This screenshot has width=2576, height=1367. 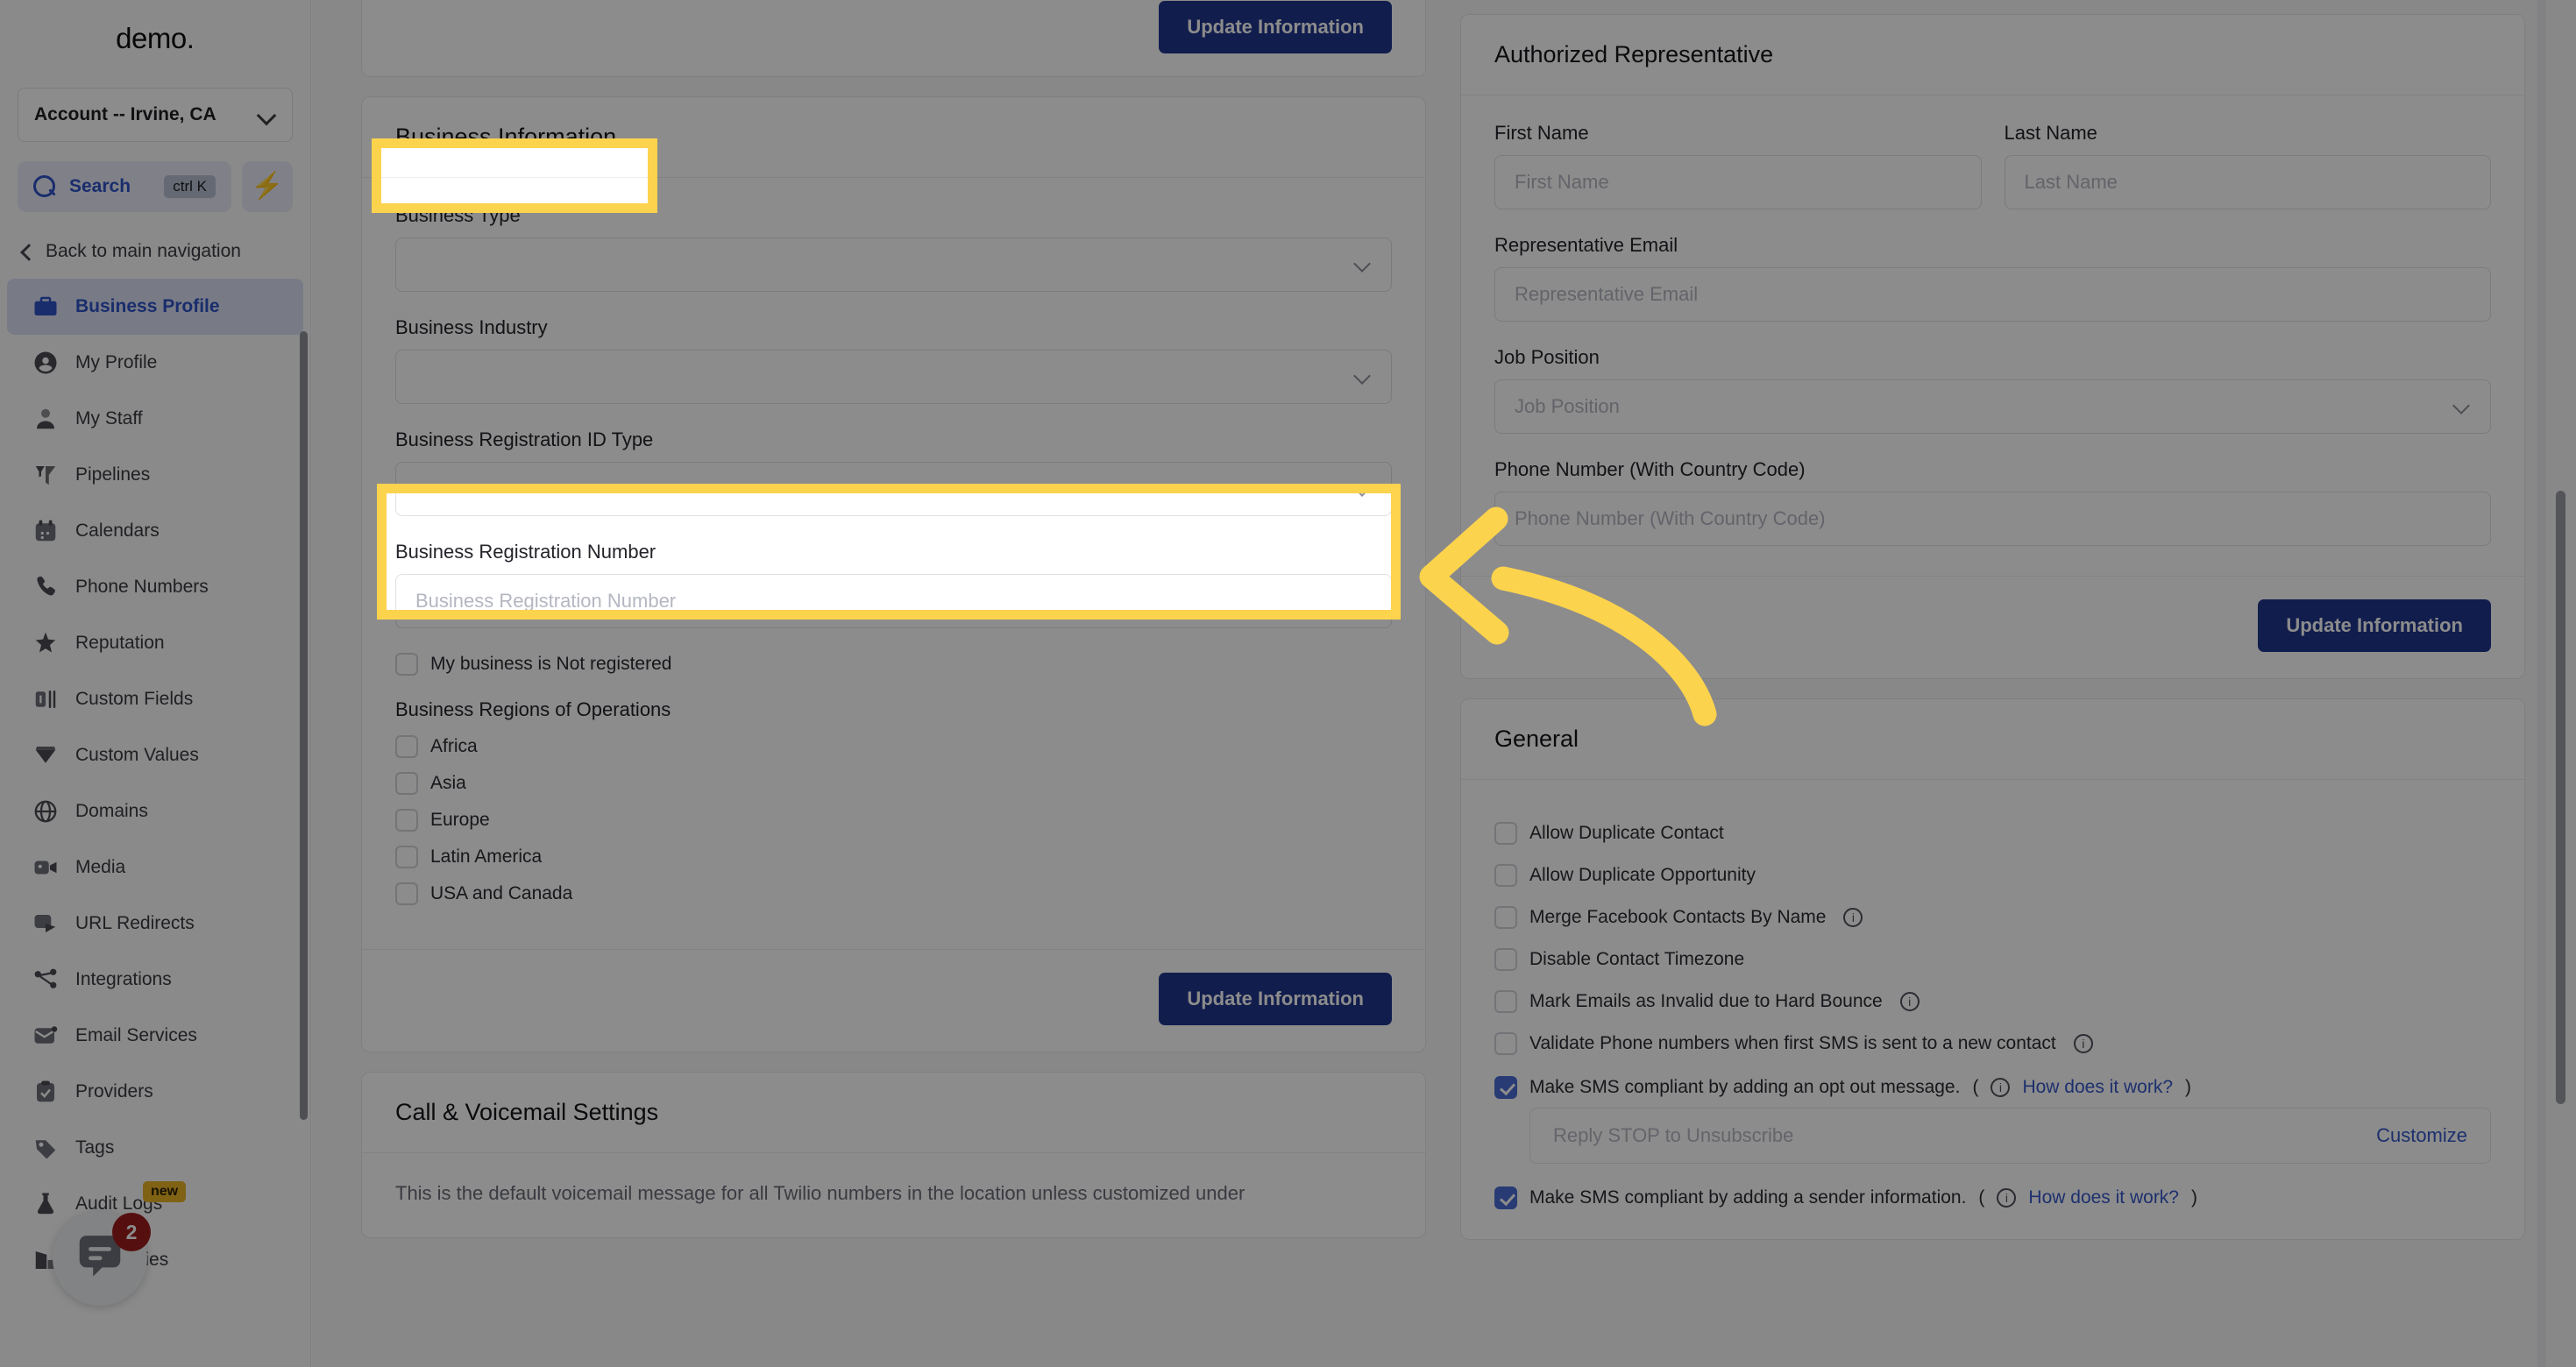 I want to click on general-option-row: Disable Contact Timezone, so click(x=1992, y=959).